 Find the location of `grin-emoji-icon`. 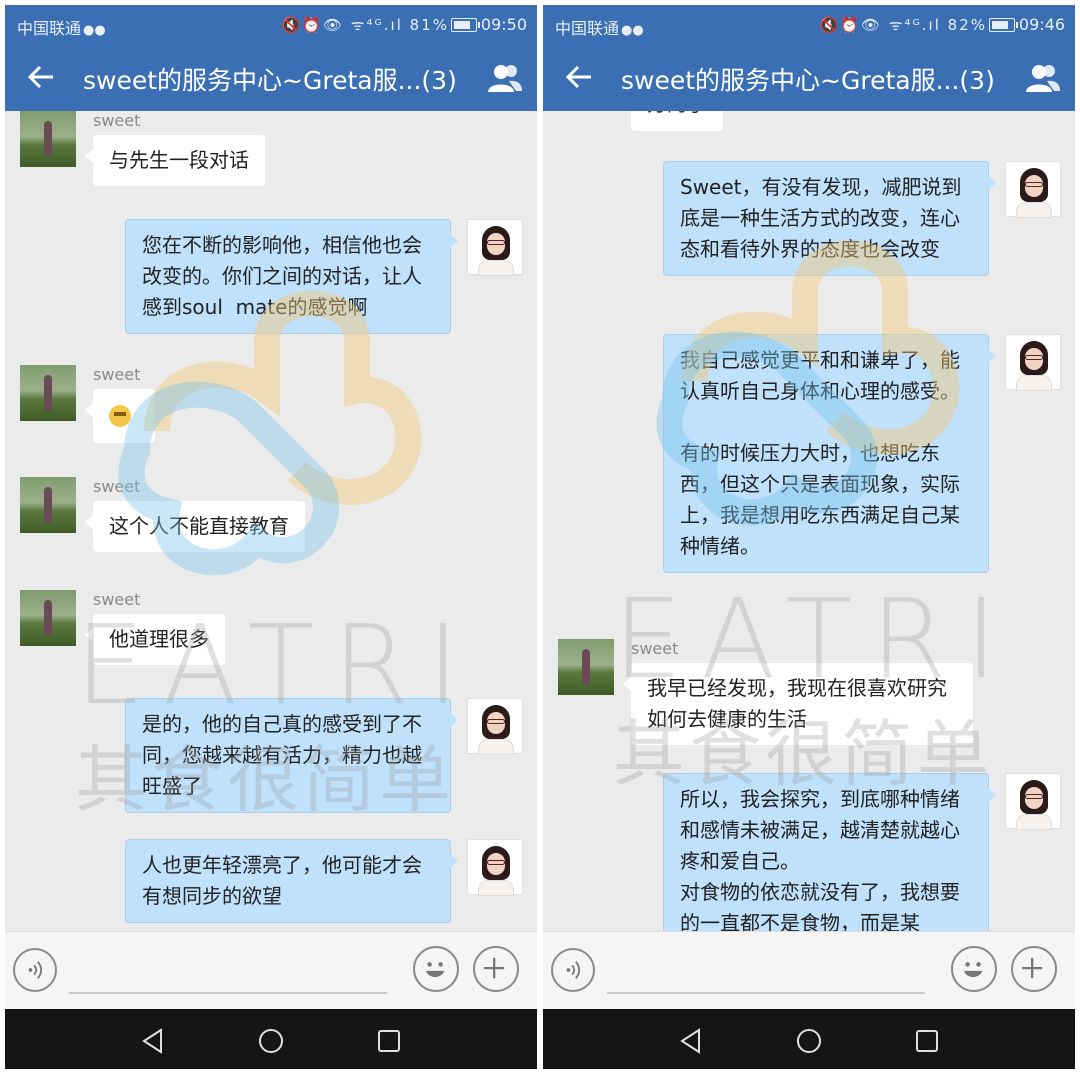

grin-emoji-icon is located at coordinates (120, 415).